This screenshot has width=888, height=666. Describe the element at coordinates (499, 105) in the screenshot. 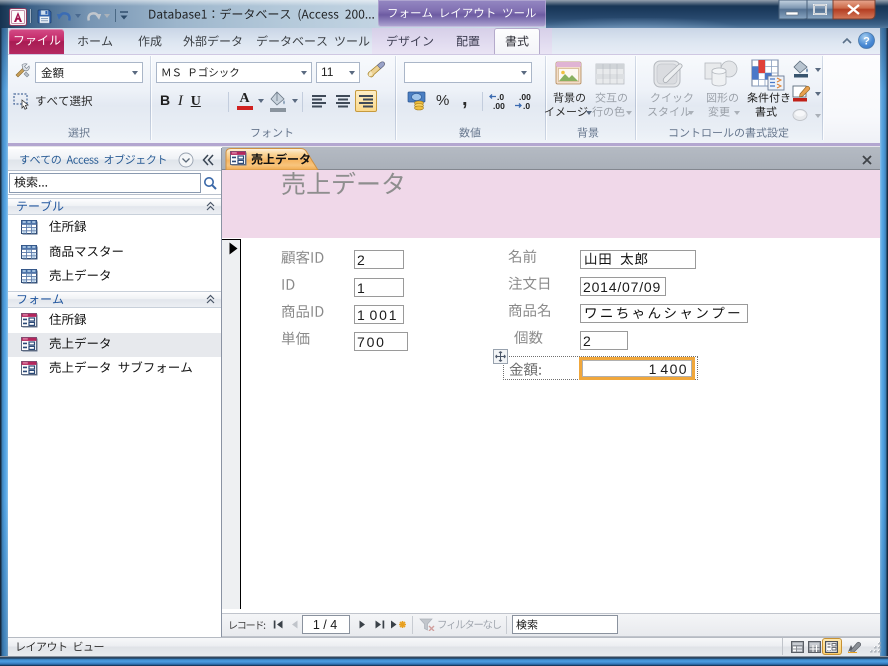

I see `svg-text: .00` at that location.